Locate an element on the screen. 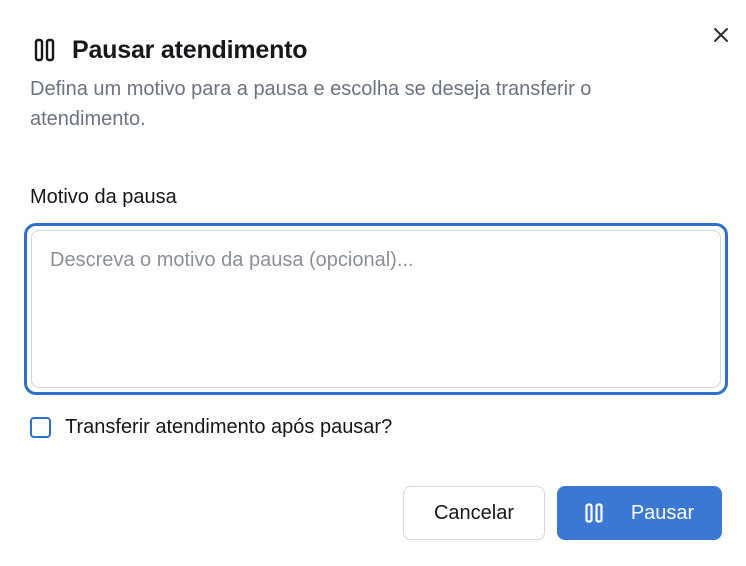  transfer-checkbox is located at coordinates (40, 427).